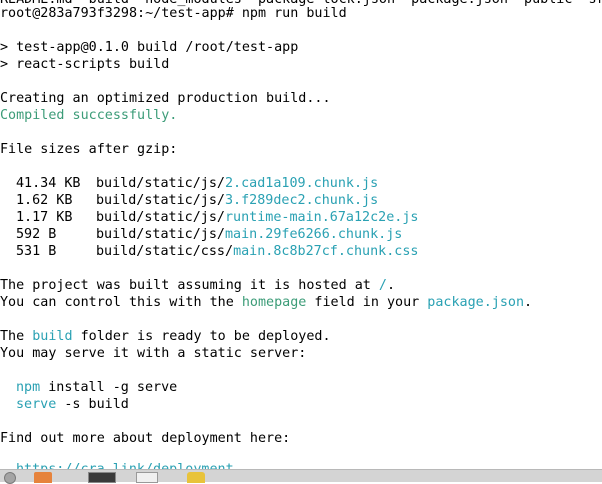  What do you see at coordinates (10, 478) in the screenshot?
I see `app-menu-icon` at bounding box center [10, 478].